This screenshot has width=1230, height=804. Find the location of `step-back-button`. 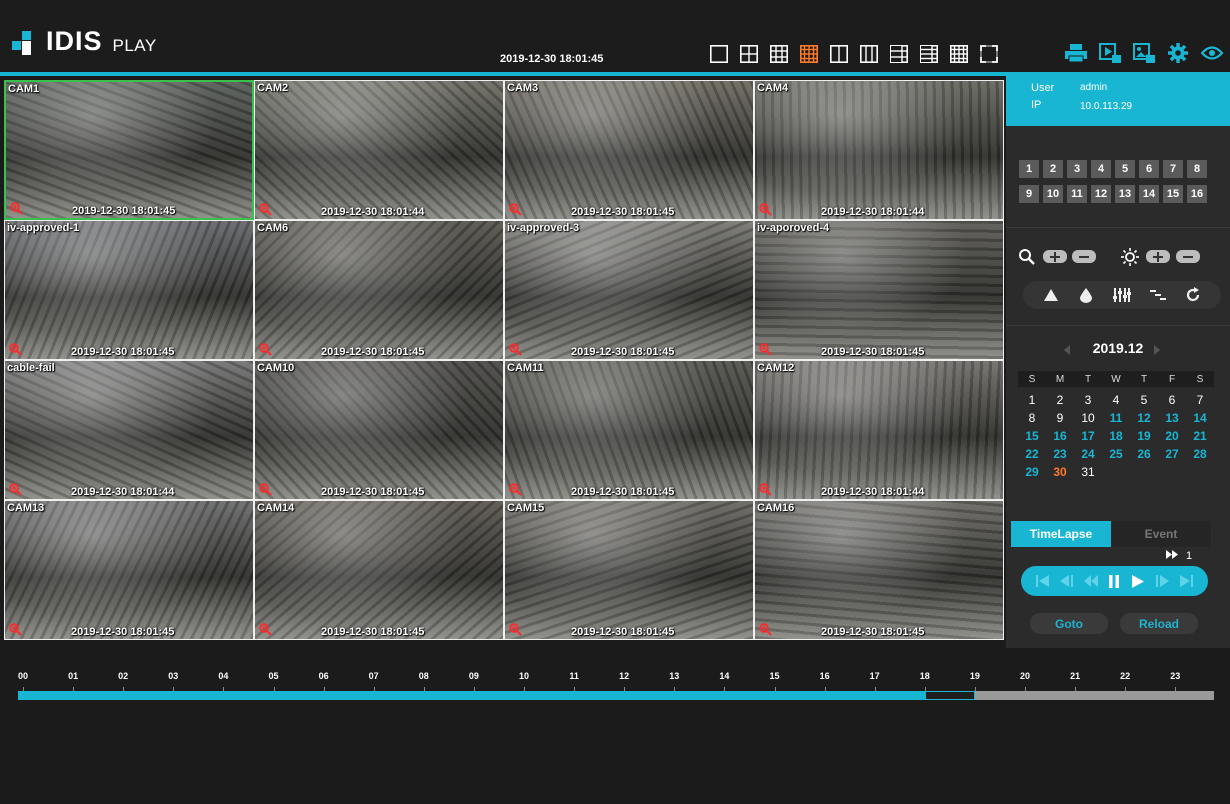

step-back-button is located at coordinates (1067, 581).